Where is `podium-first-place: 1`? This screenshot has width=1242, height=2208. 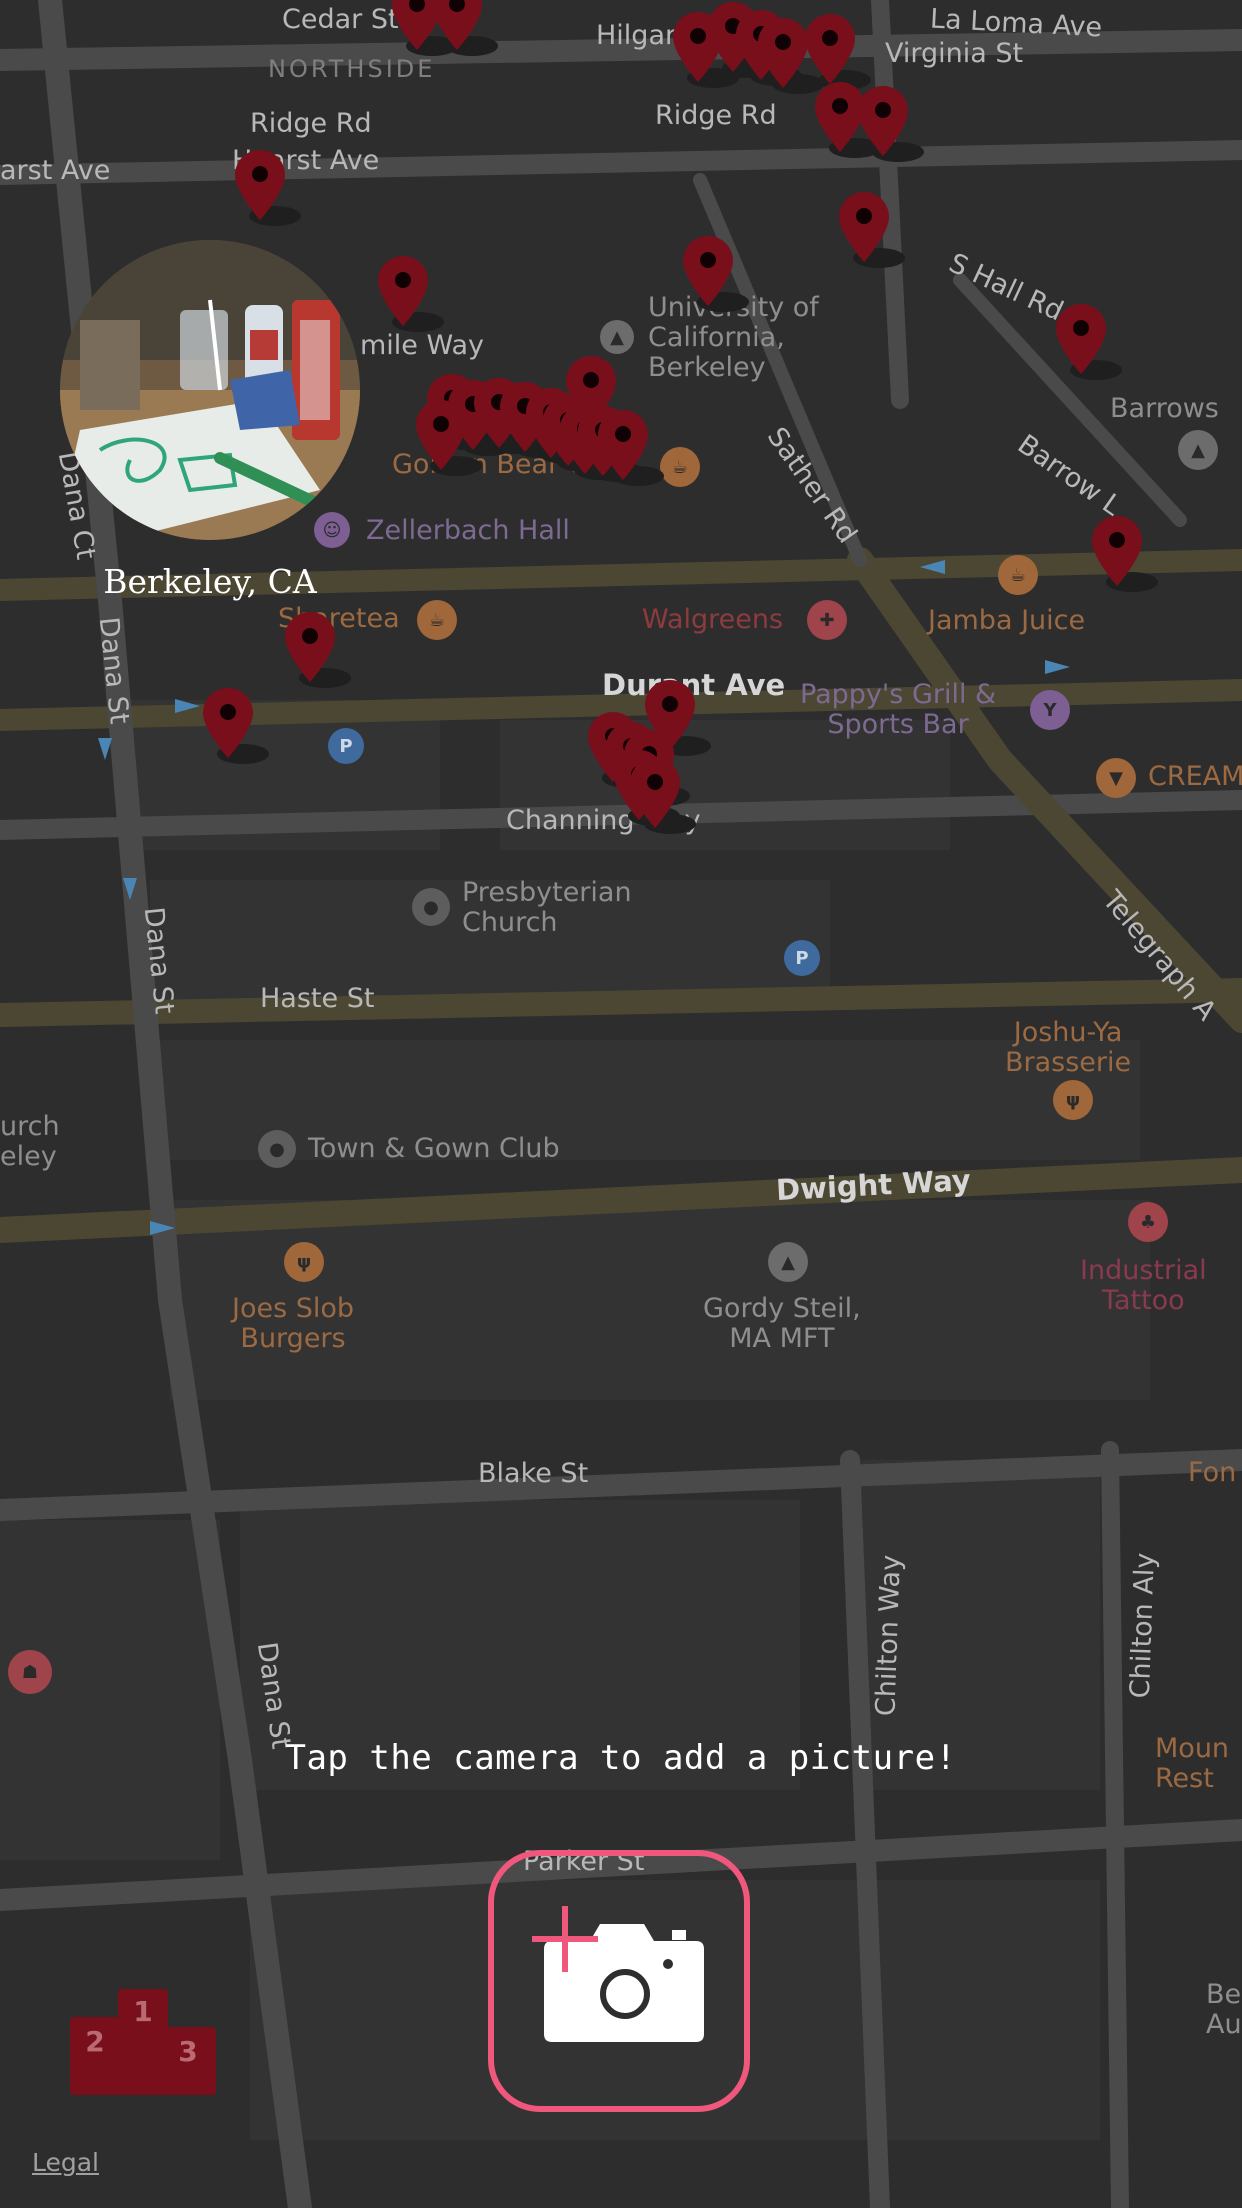 podium-first-place: 1 is located at coordinates (142, 2011).